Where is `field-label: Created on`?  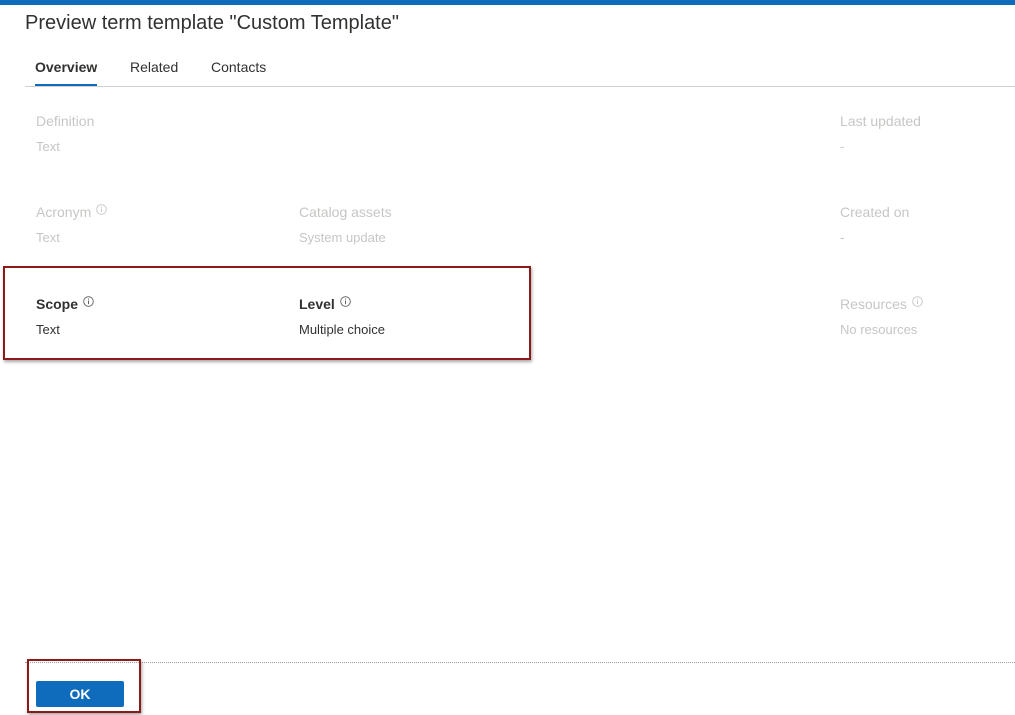 field-label: Created on is located at coordinates (874, 212).